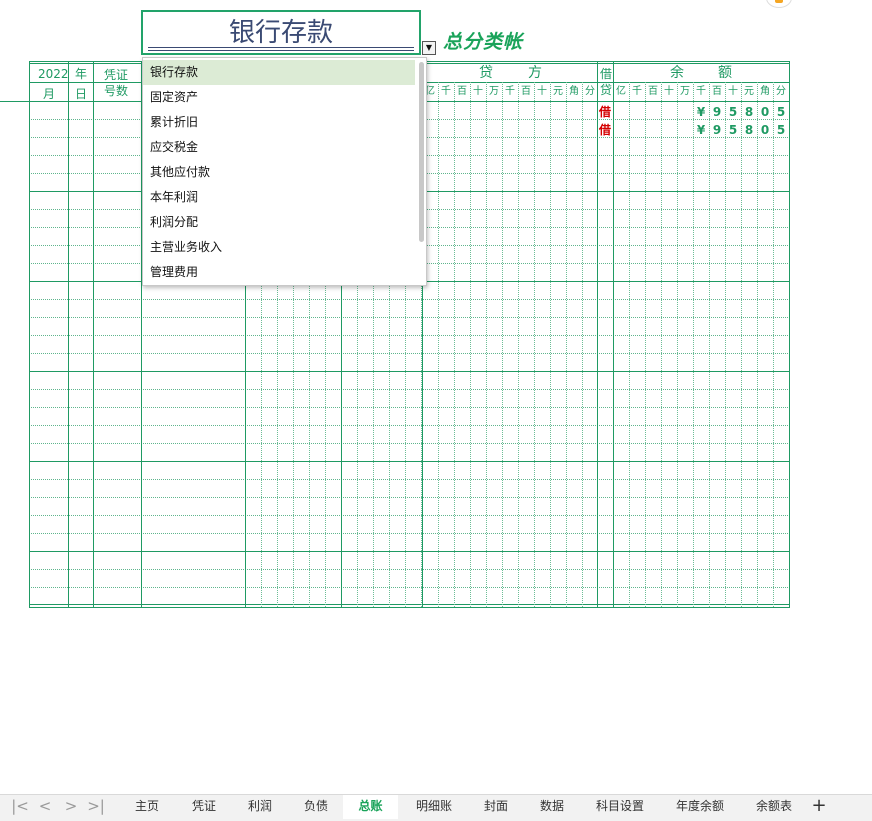 Image resolution: width=872 pixels, height=821 pixels. I want to click on dropdown-option: 其他应付款, so click(279, 172).